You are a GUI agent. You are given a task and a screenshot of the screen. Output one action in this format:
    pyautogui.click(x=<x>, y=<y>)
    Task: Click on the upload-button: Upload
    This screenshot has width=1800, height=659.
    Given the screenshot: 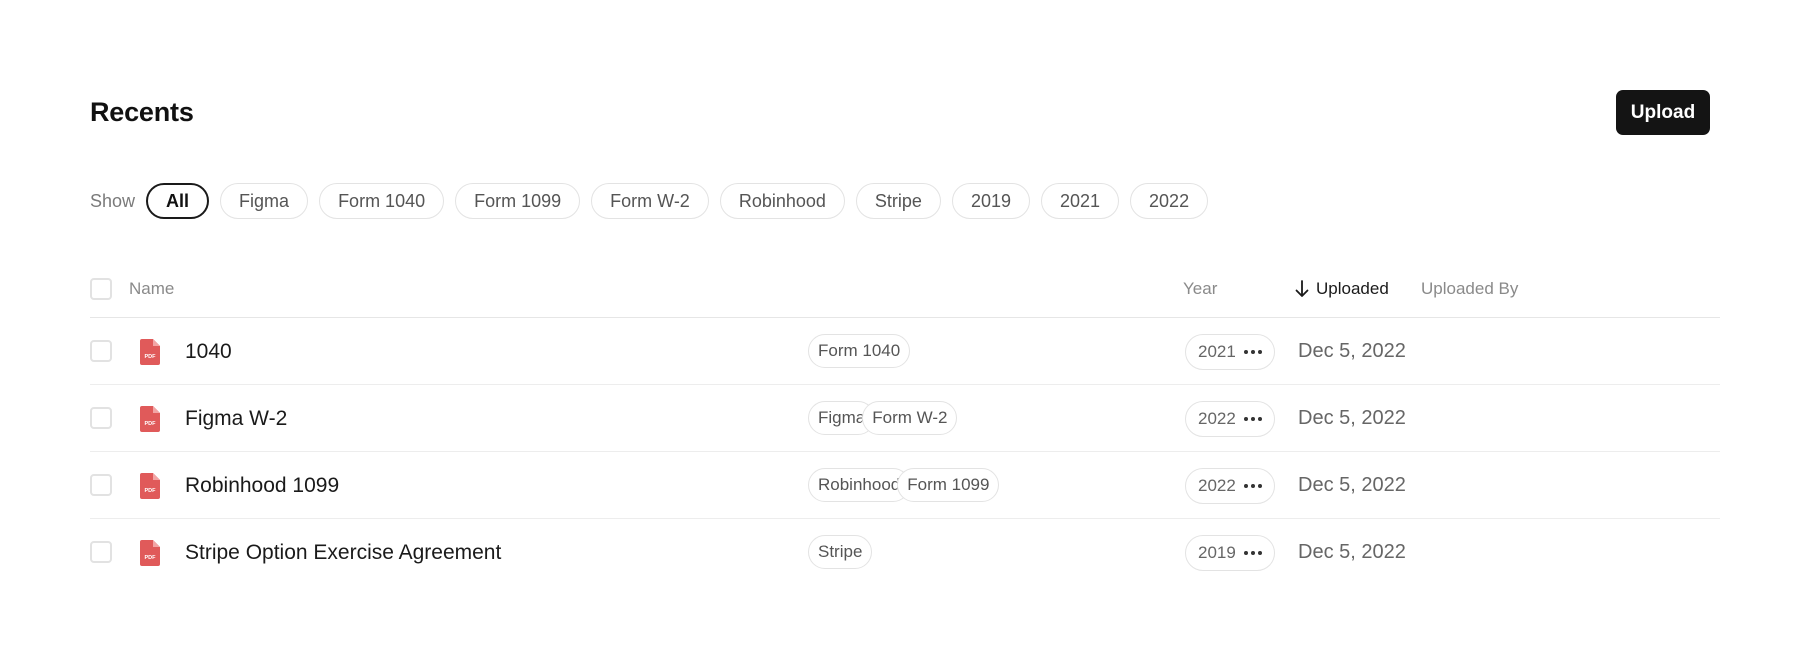 What is the action you would take?
    pyautogui.click(x=1663, y=112)
    